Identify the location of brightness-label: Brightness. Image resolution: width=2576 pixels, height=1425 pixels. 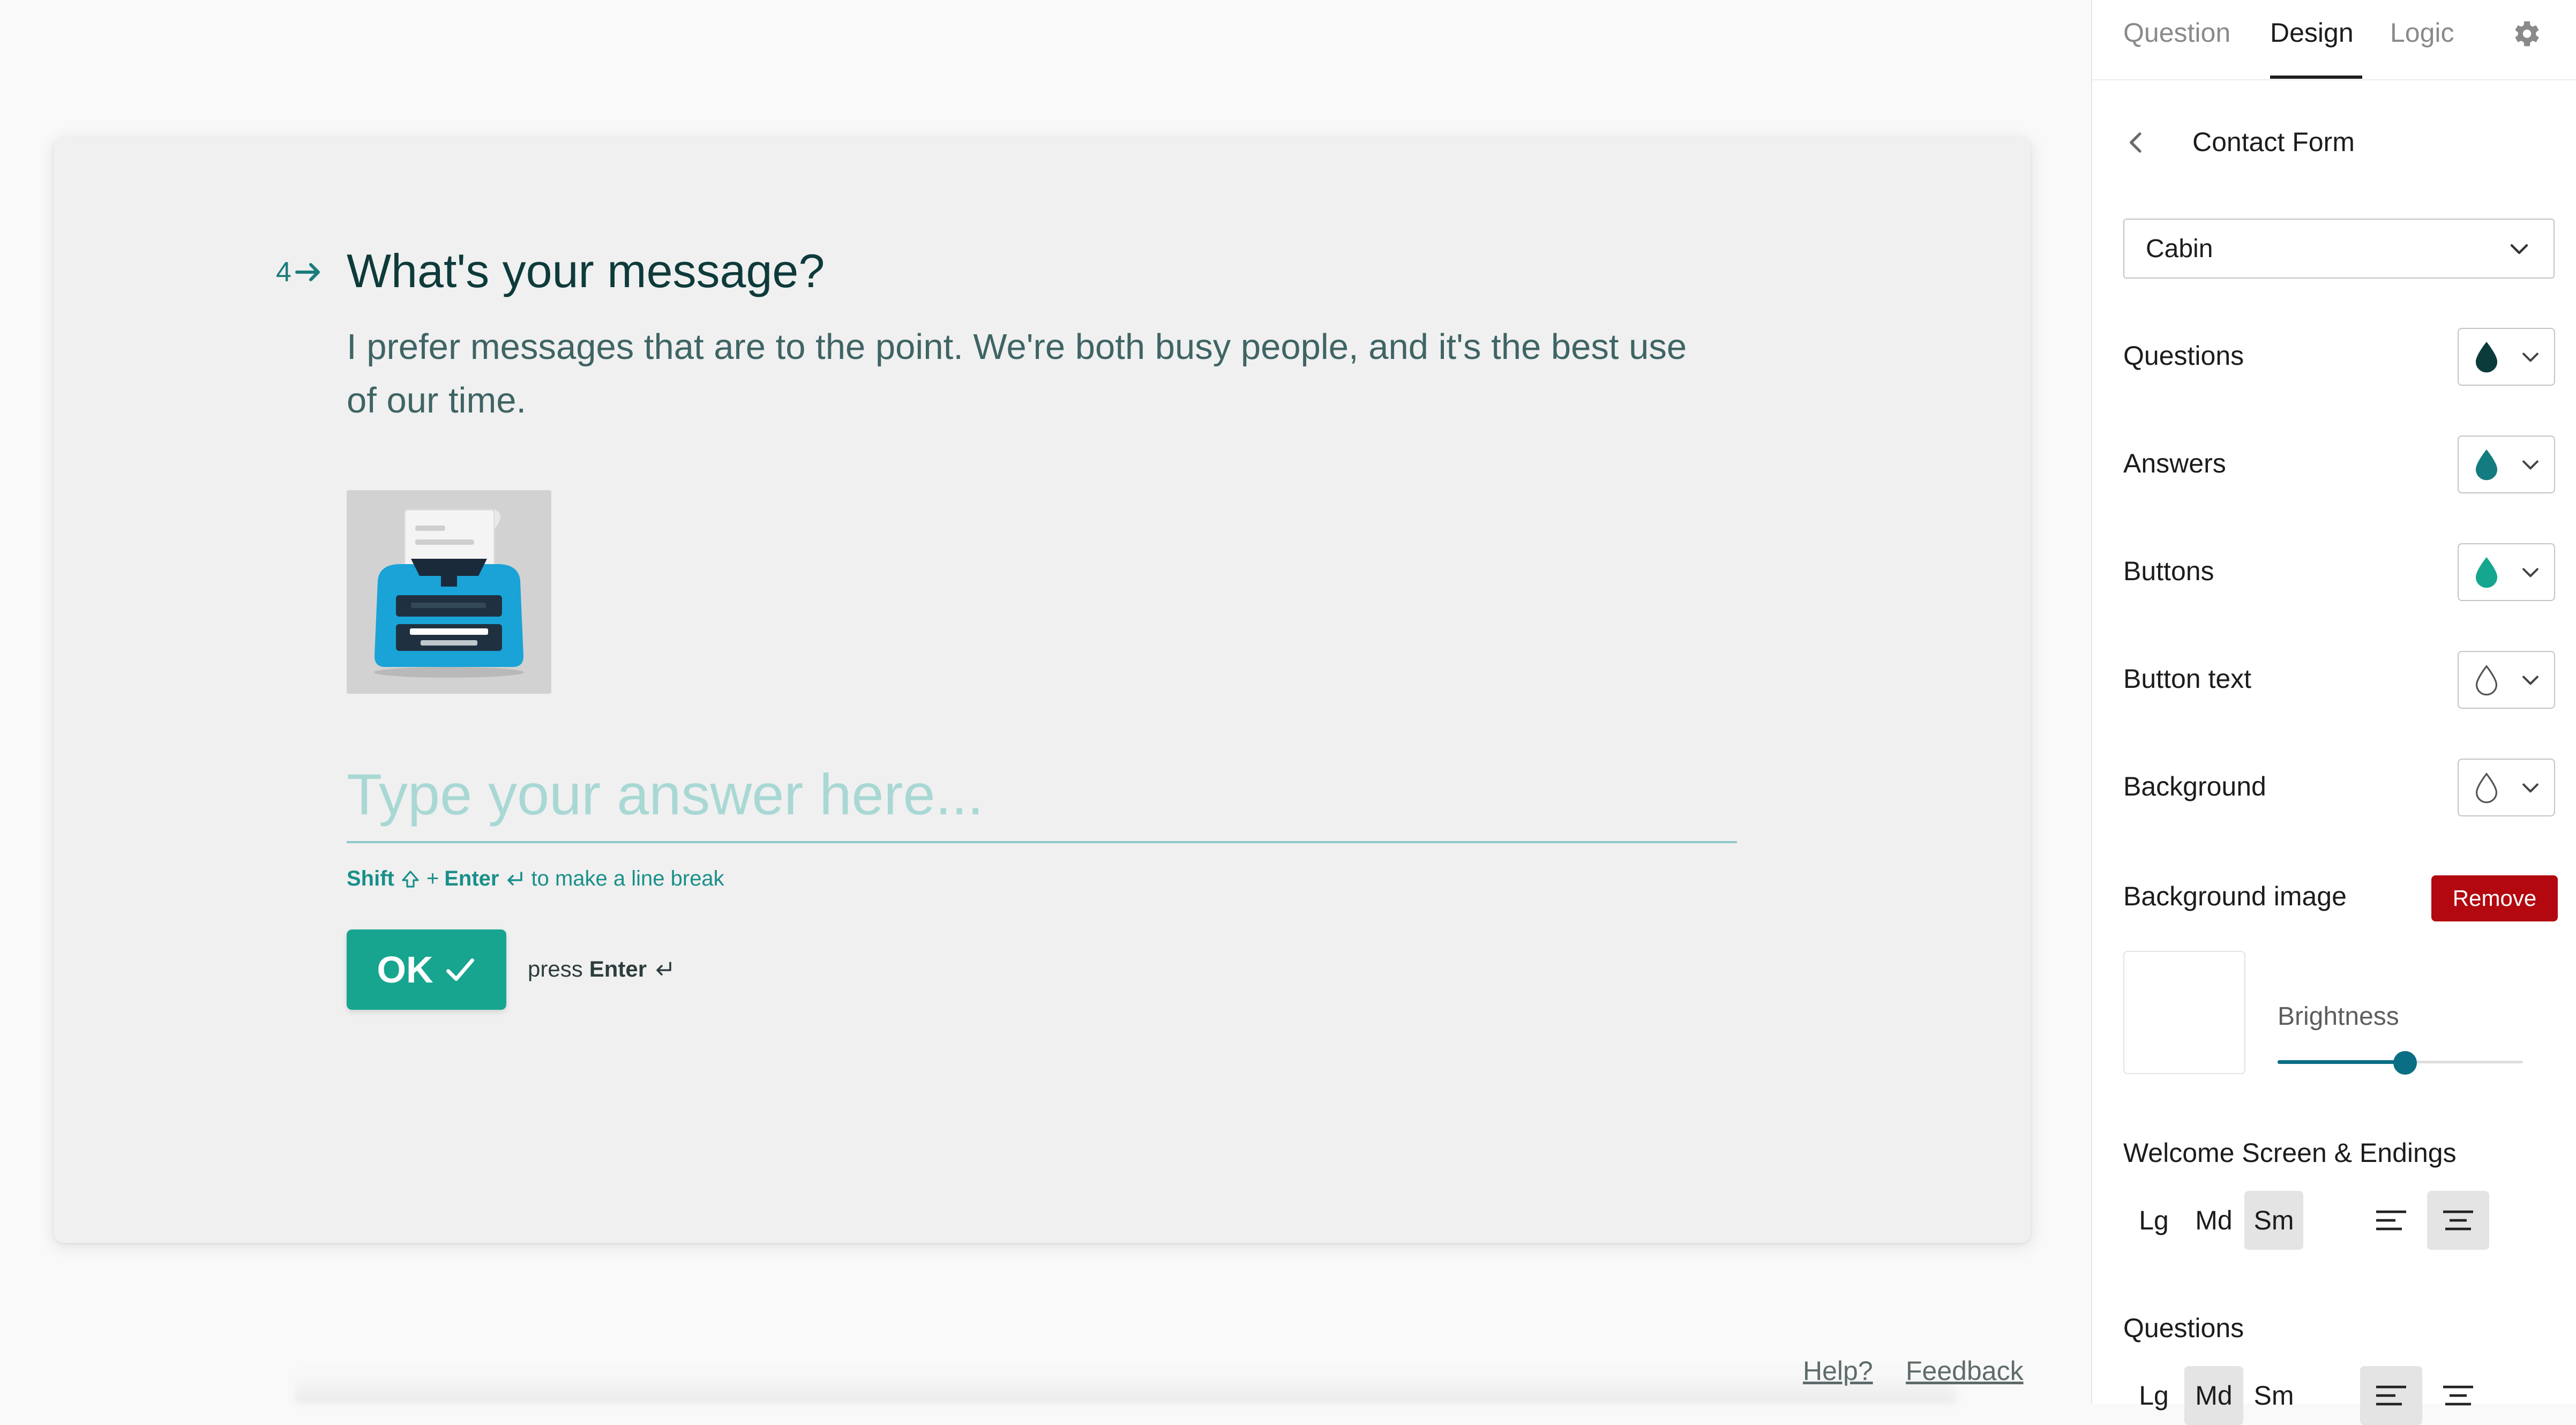
(2338, 1016).